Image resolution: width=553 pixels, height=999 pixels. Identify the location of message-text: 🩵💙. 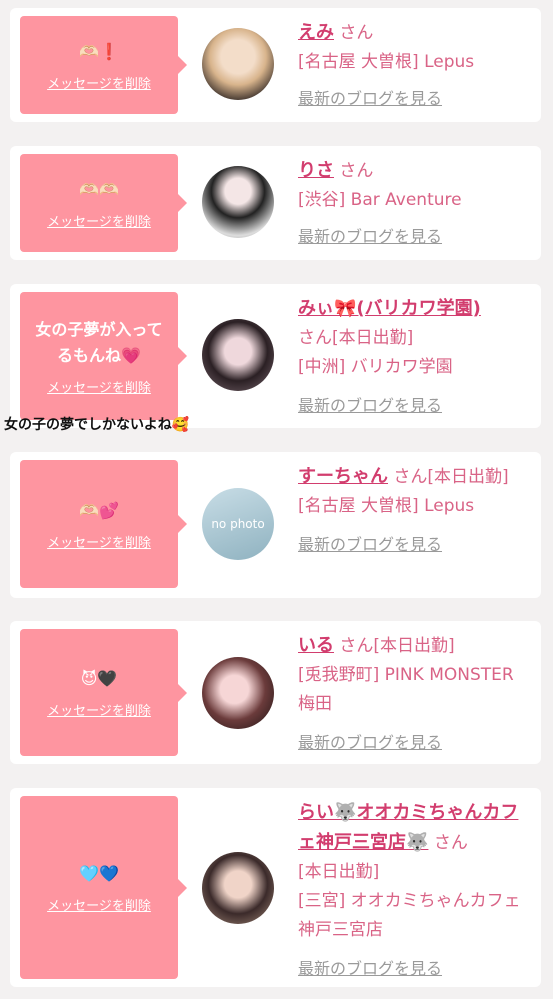
(99, 873).